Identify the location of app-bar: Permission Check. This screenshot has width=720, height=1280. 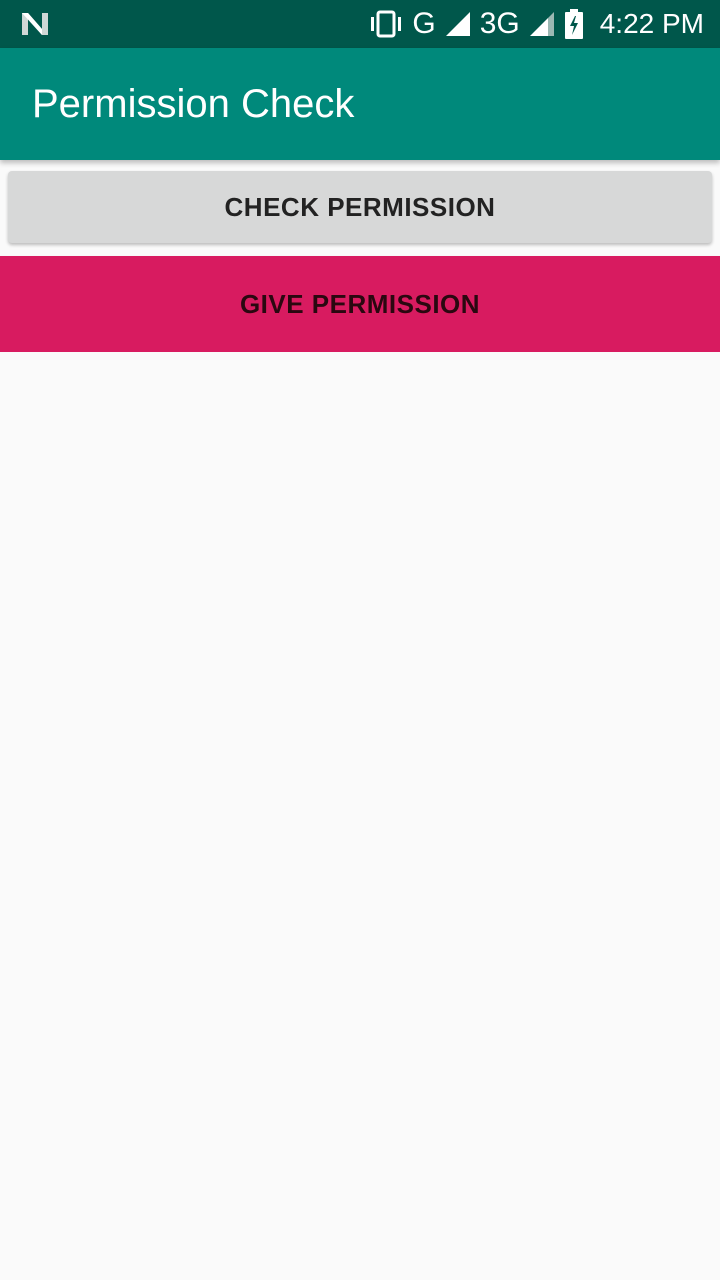
(360, 104).